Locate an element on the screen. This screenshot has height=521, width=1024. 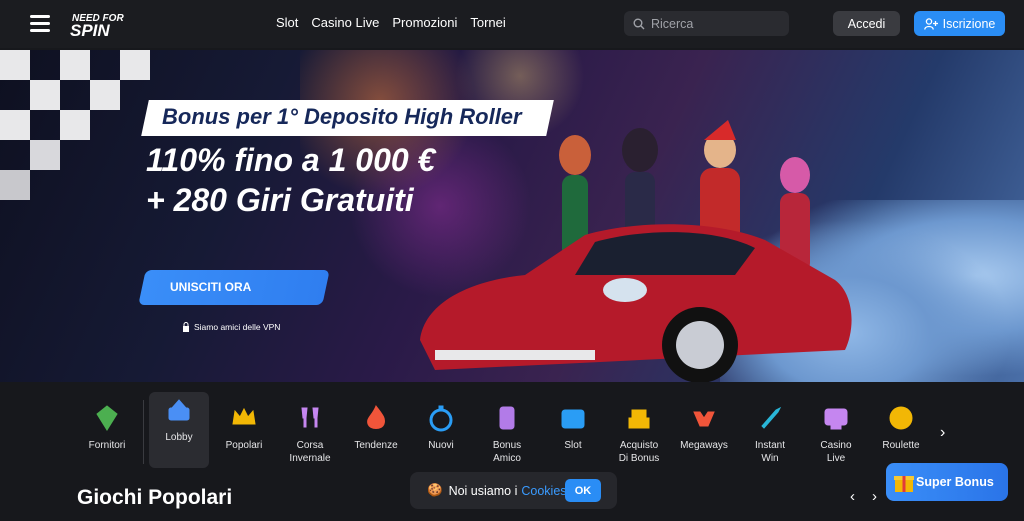
svg-text: SPIN is located at coordinates (90, 29).